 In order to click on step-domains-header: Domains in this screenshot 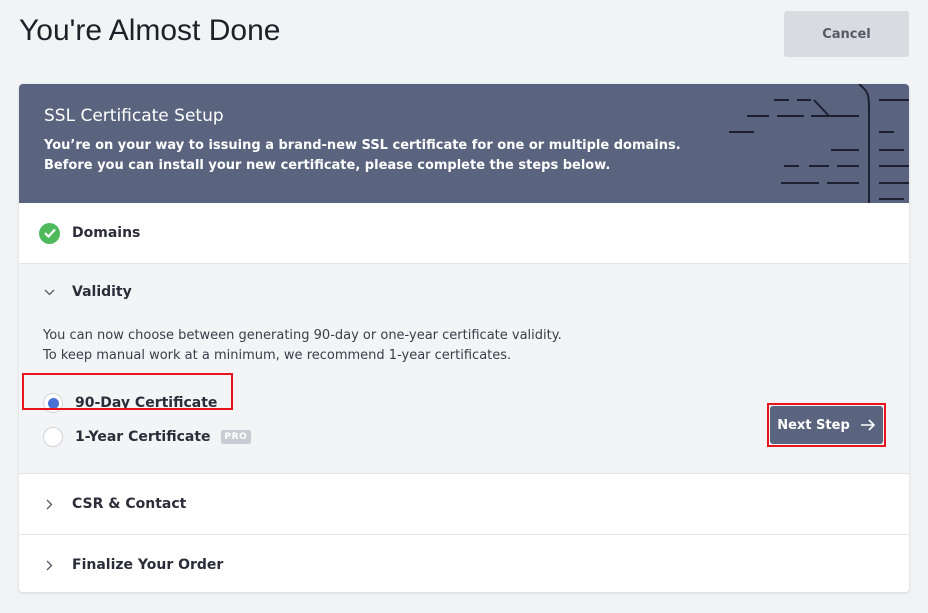, I will do `click(464, 233)`.